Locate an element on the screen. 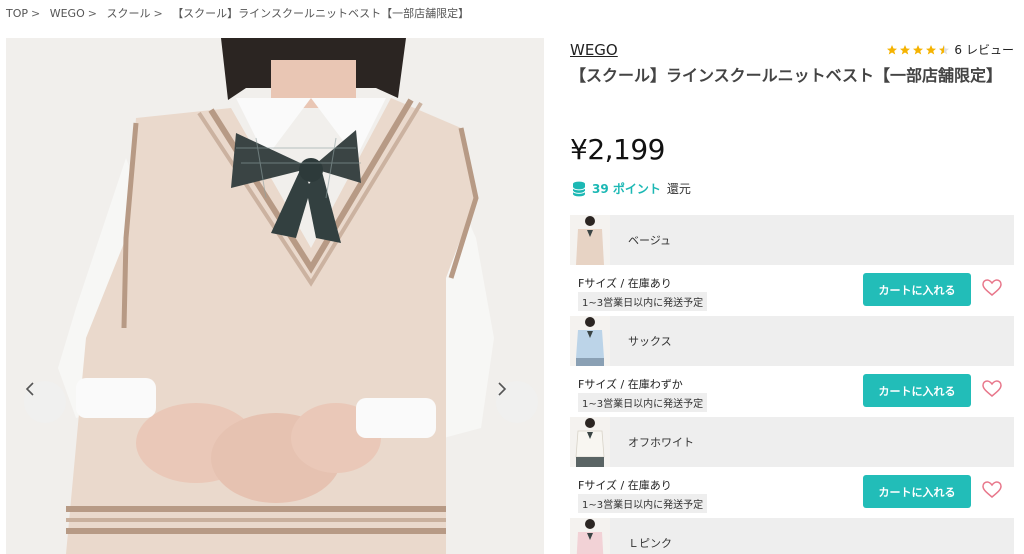 Image resolution: width=1024 pixels, height=554 pixels. product-title: 【スクール】ラインスクールニットベスト【一部店舗限定】 is located at coordinates (786, 75).